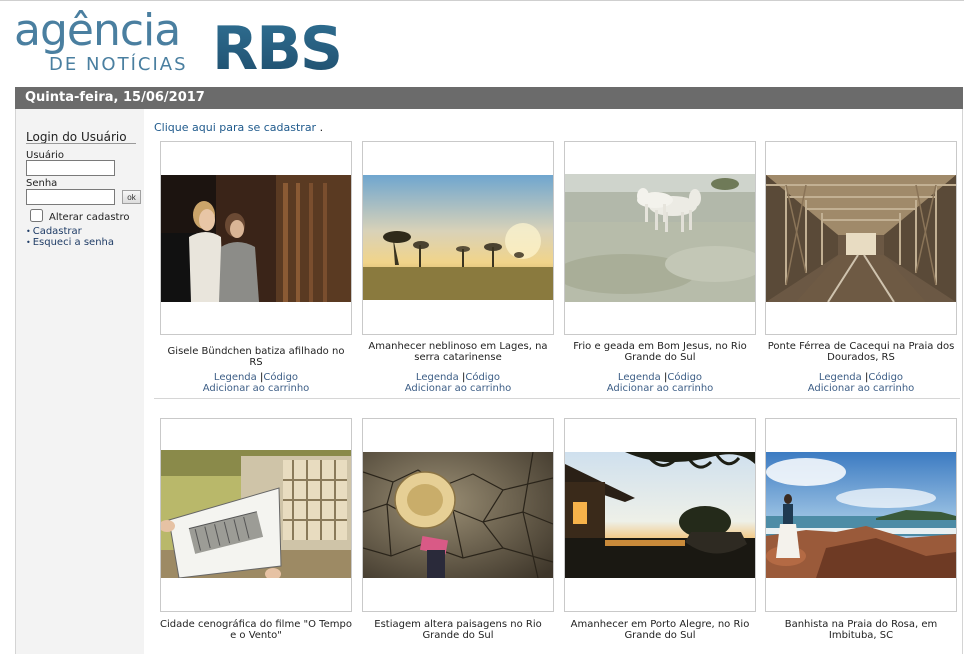 This screenshot has width=964, height=654. I want to click on username-input, so click(70, 168).